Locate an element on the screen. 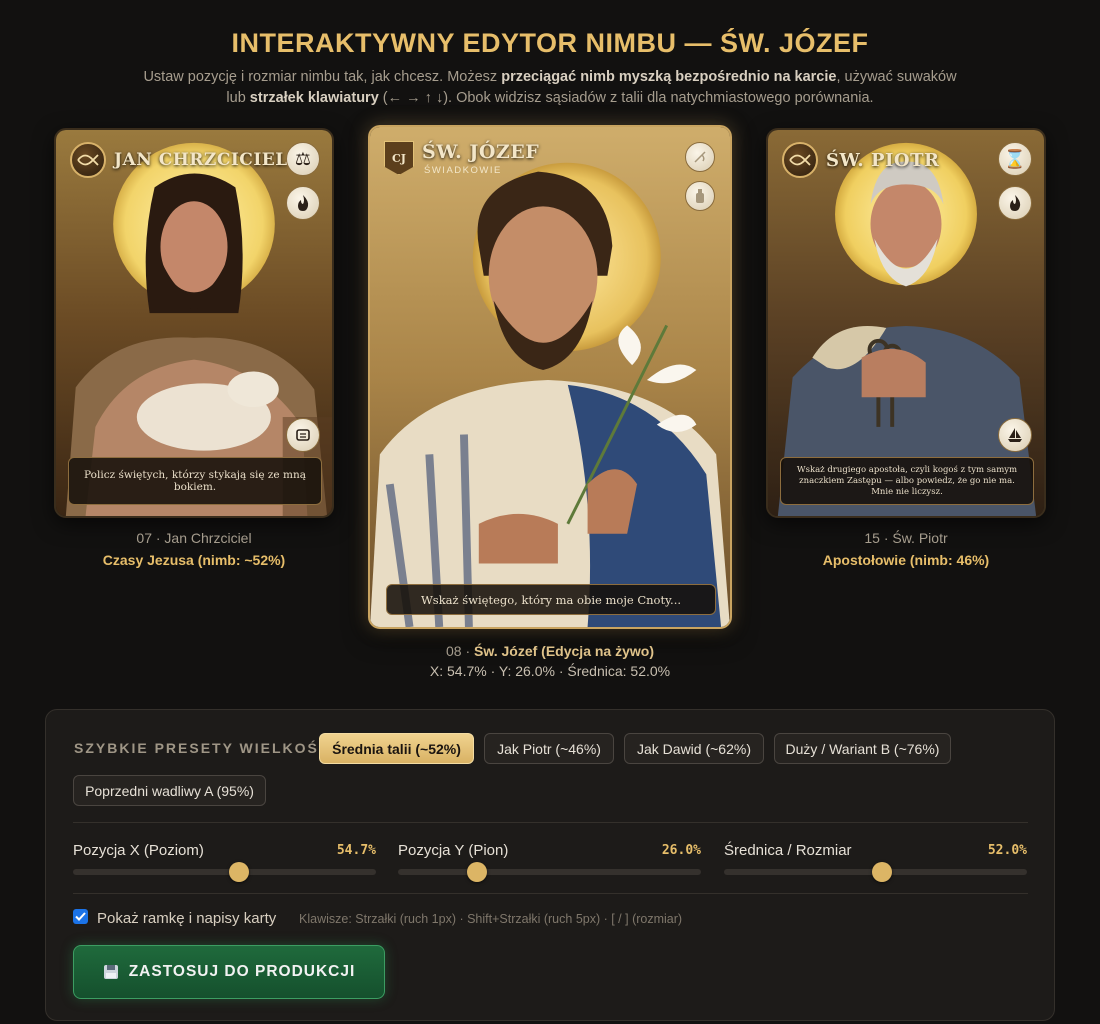 The height and width of the screenshot is (1024, 1100). card-info: Apostołowie (nimb: 46%) is located at coordinates (906, 560).